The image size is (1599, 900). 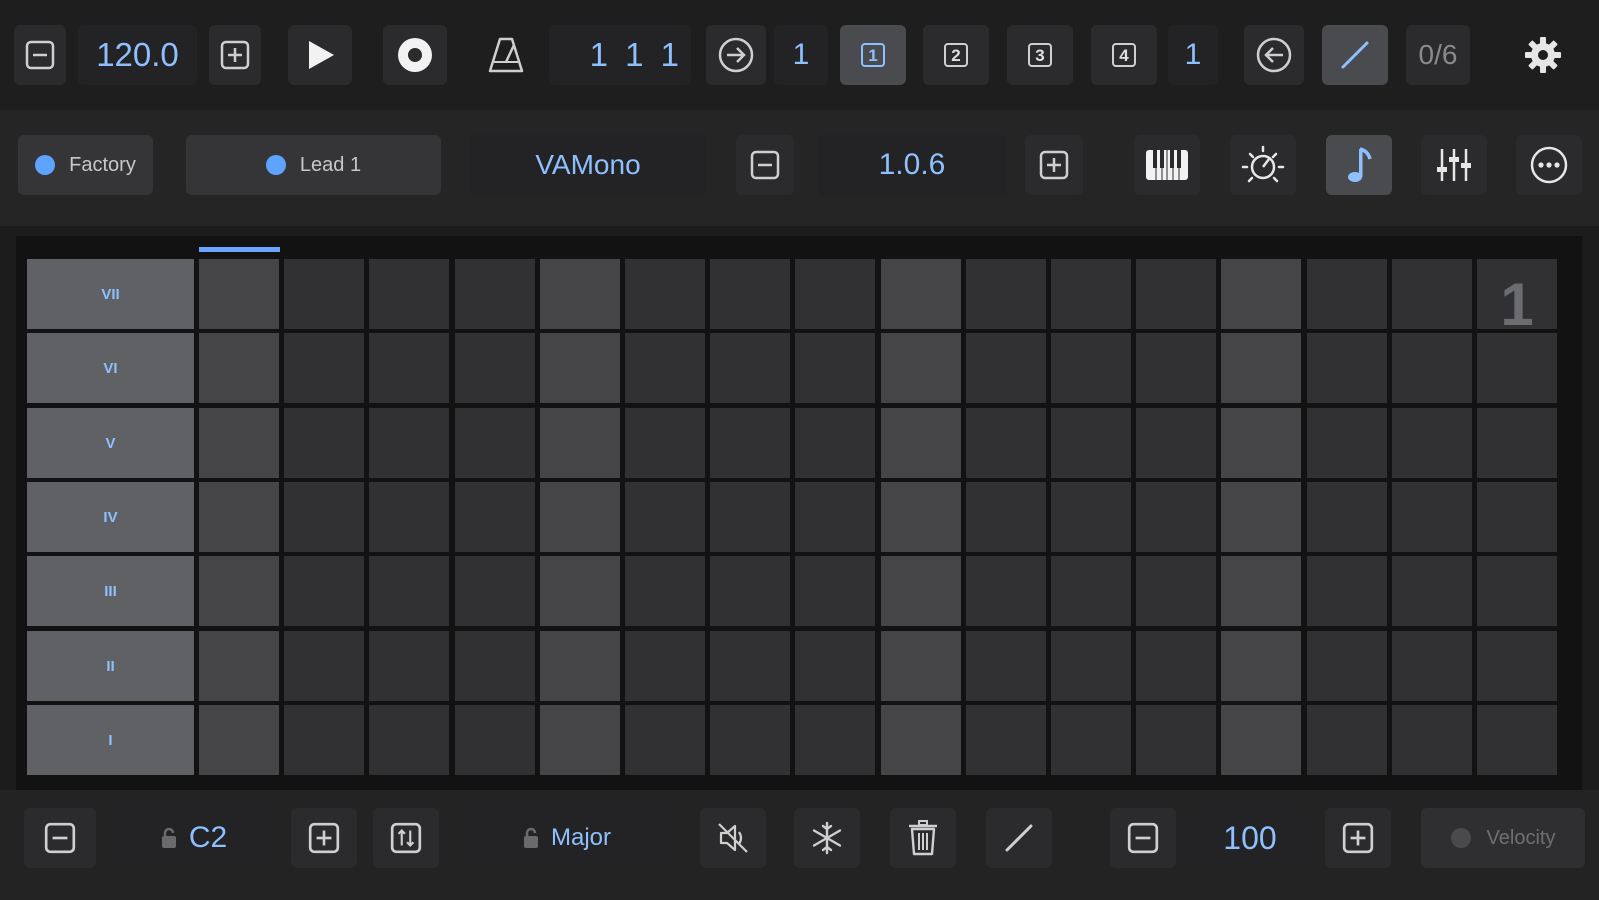 What do you see at coordinates (1040, 55) in the screenshot?
I see `pattern-button-3: 3` at bounding box center [1040, 55].